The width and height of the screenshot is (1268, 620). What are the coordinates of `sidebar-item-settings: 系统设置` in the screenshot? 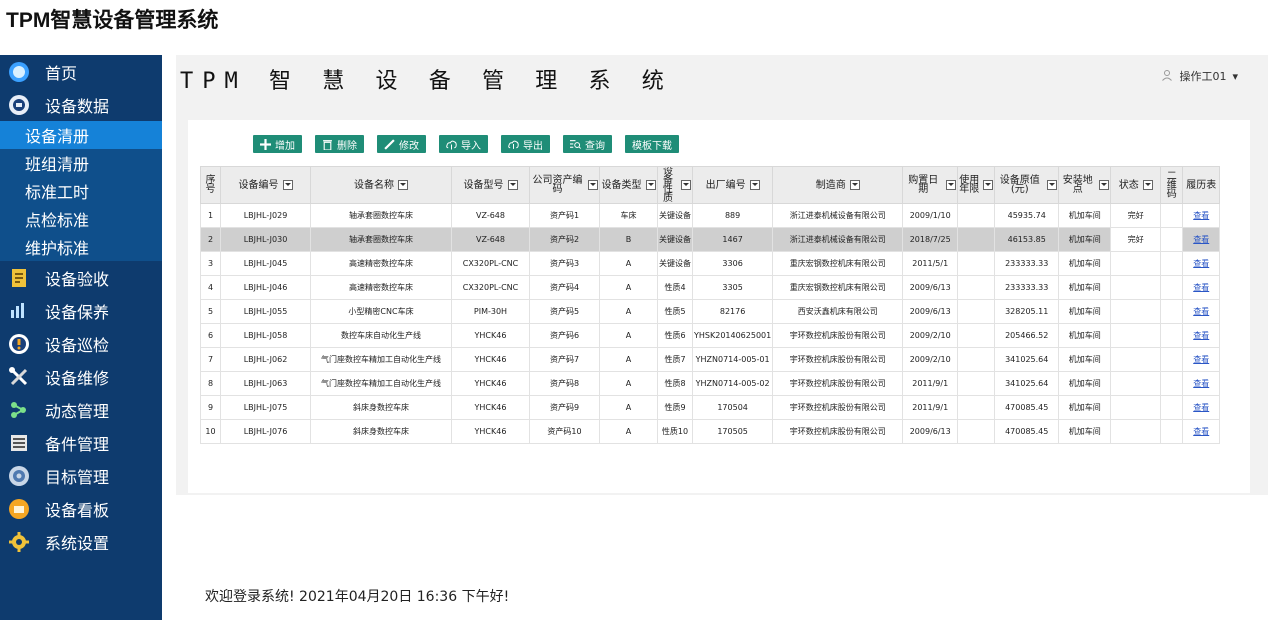 It's located at (81, 541).